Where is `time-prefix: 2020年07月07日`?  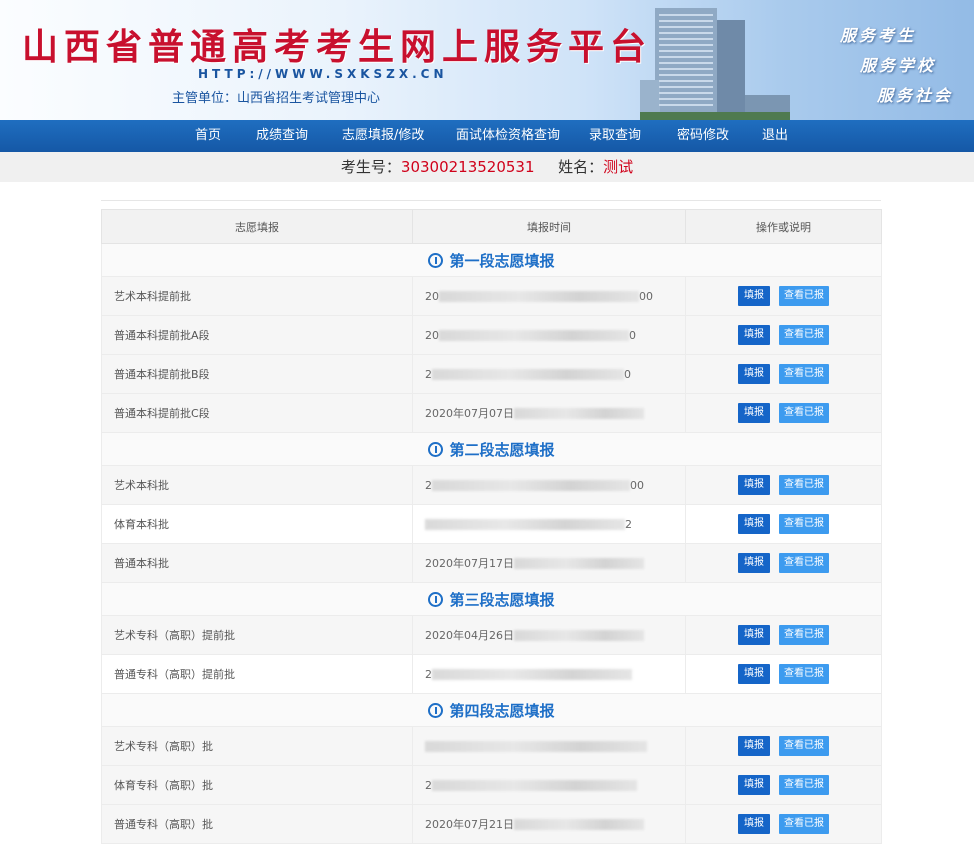 time-prefix: 2020年07月07日 is located at coordinates (469, 413).